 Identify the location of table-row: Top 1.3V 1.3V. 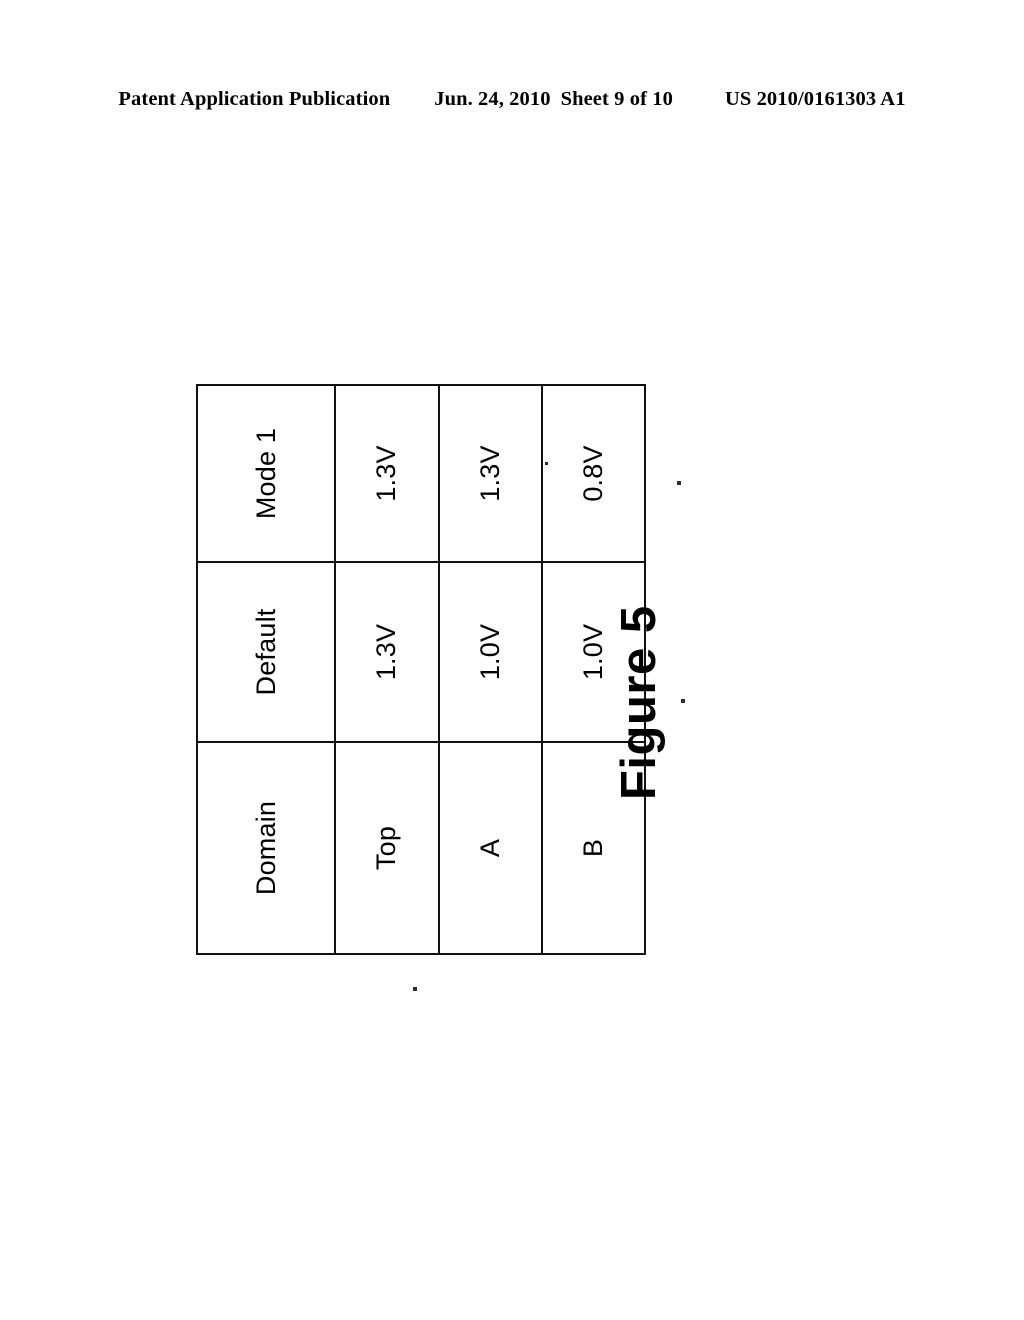
(387, 669).